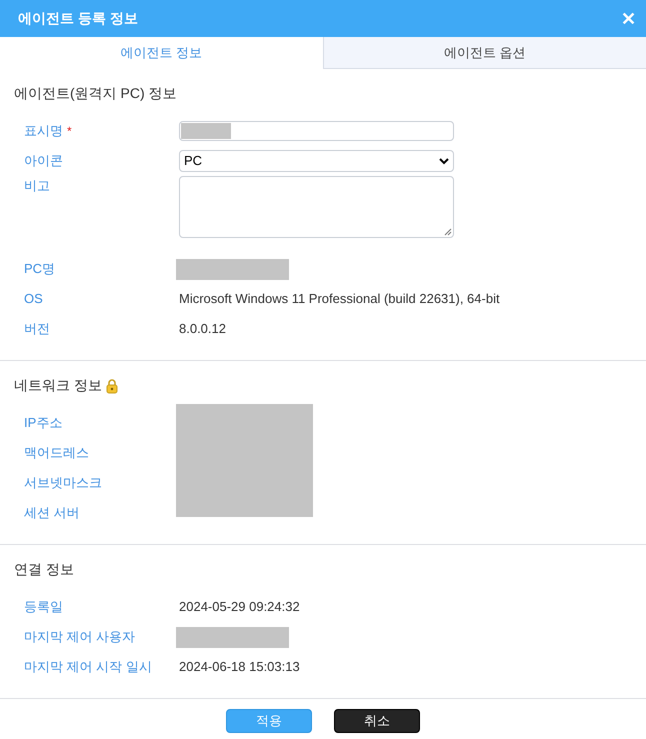 The height and width of the screenshot is (739, 646). Describe the element at coordinates (37, 186) in the screenshot. I see `field-label: 비고` at that location.